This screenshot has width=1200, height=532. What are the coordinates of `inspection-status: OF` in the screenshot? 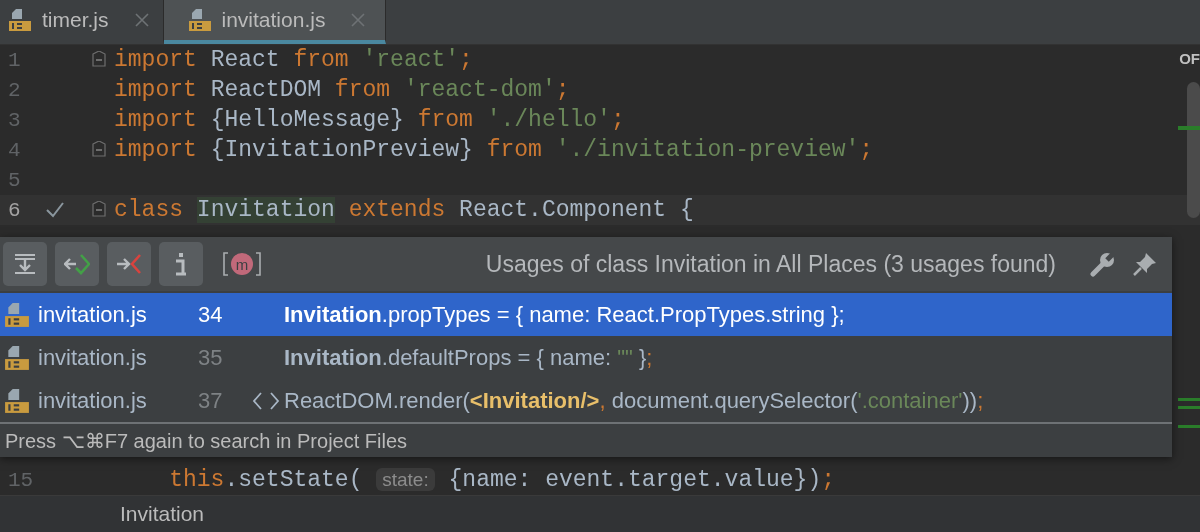 It's located at (1189, 58).